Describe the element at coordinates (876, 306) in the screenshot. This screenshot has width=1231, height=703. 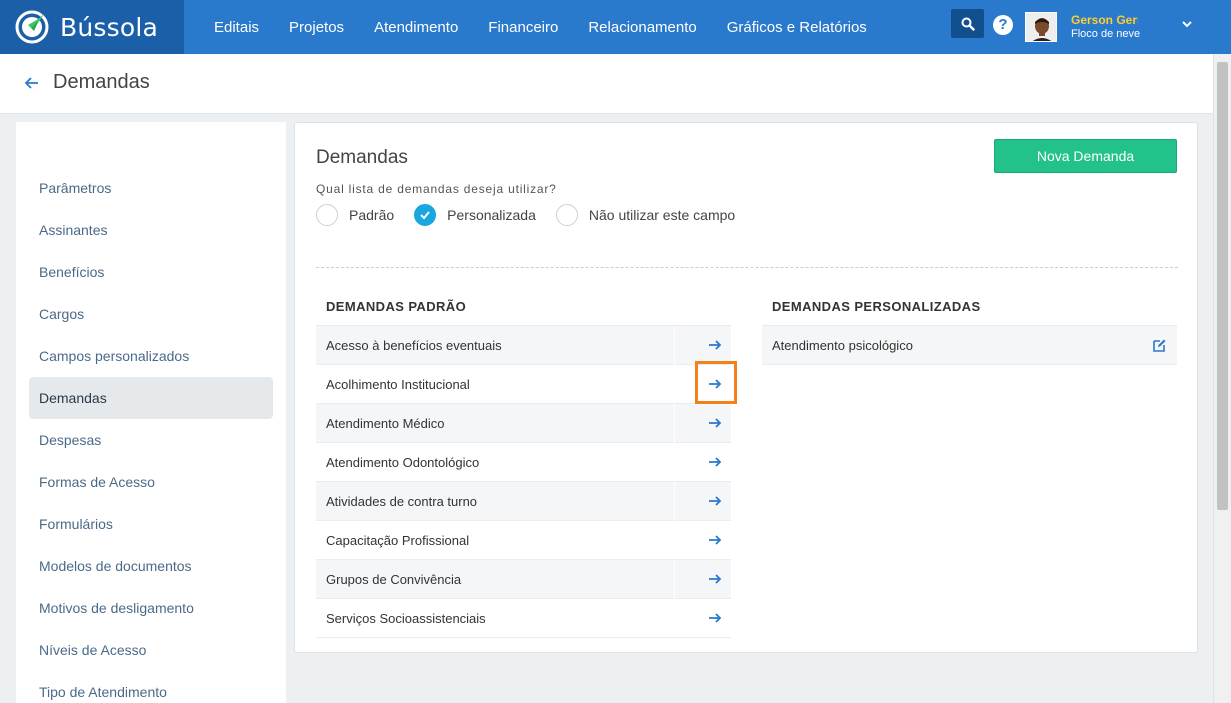
I see `custom-demands-title: DEMANDAS PERSONALIZADAS` at that location.